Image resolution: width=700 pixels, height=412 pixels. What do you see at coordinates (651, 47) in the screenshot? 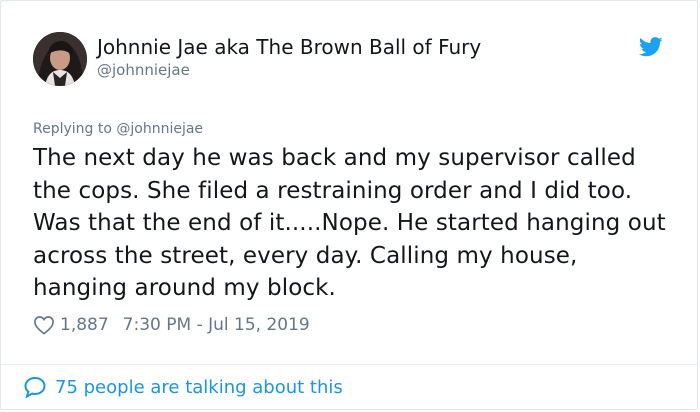
I see `twitter-bird-icon` at bounding box center [651, 47].